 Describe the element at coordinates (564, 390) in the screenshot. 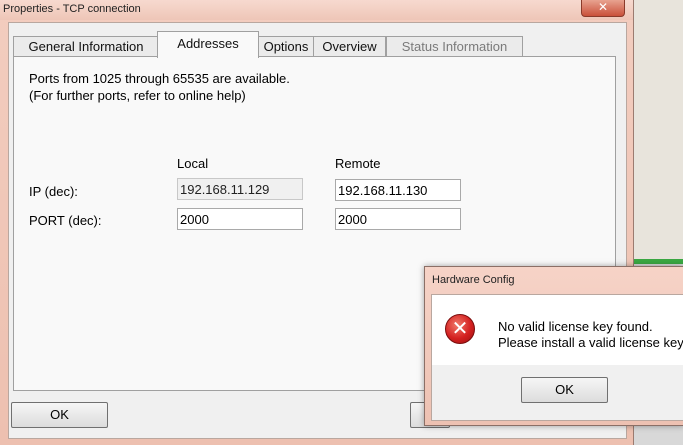

I see `message-ok-button: OK` at that location.